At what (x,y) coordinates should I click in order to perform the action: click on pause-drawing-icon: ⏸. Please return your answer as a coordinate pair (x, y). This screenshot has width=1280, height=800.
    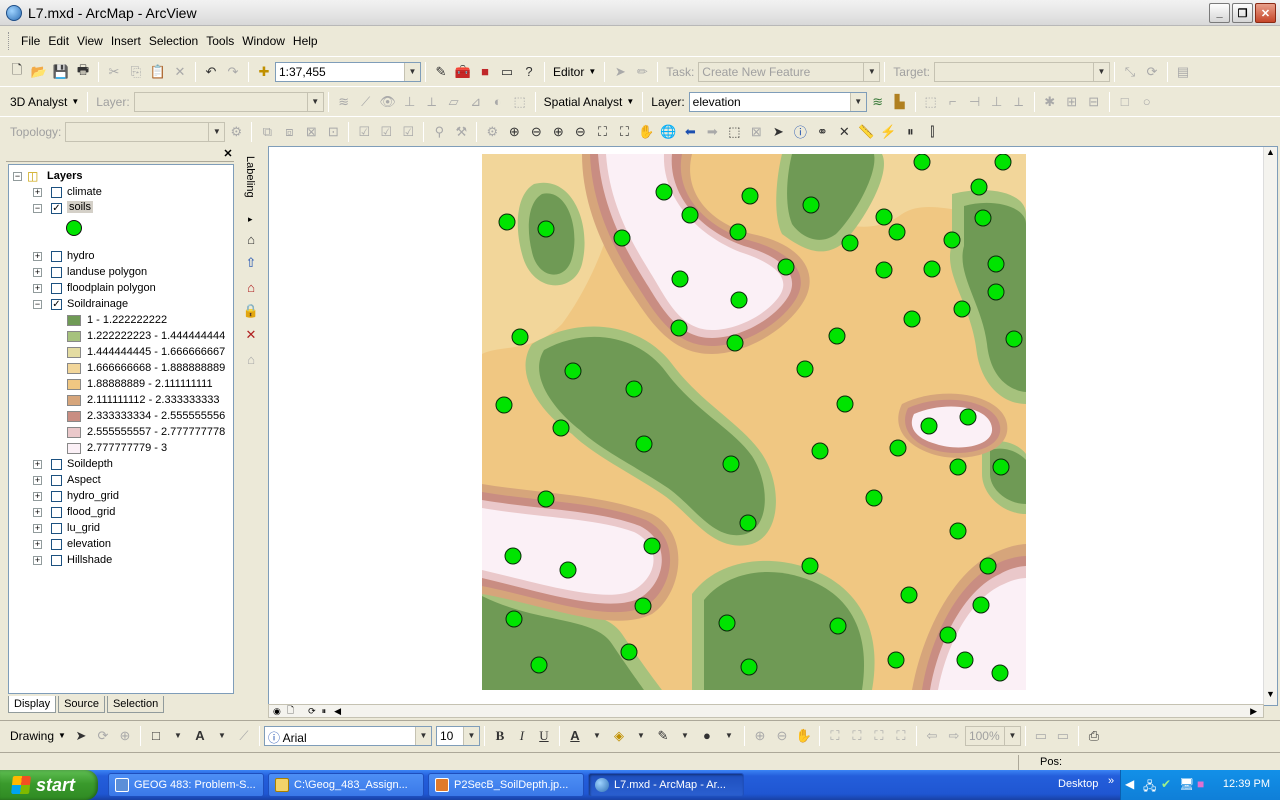
    Looking at the image, I should click on (324, 711).